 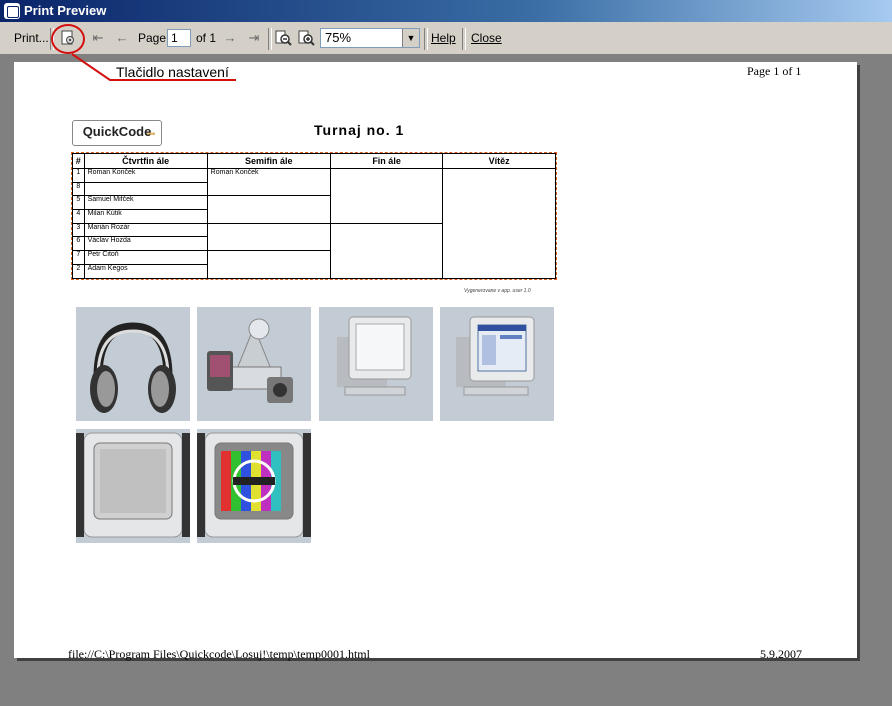 I want to click on multimedia-devices-image, so click(x=254, y=364).